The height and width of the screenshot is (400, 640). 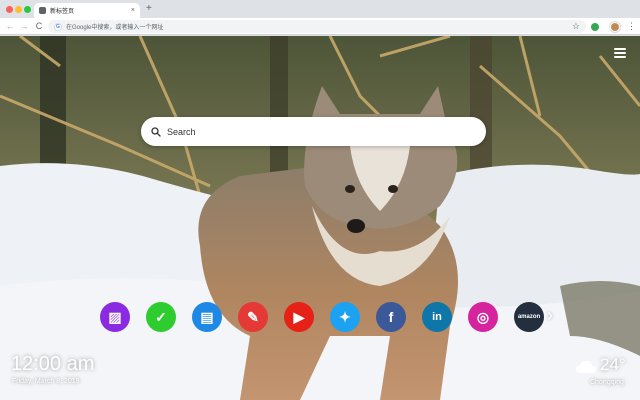 What do you see at coordinates (613, 364) in the screenshot?
I see `weather-temperature: 24°` at bounding box center [613, 364].